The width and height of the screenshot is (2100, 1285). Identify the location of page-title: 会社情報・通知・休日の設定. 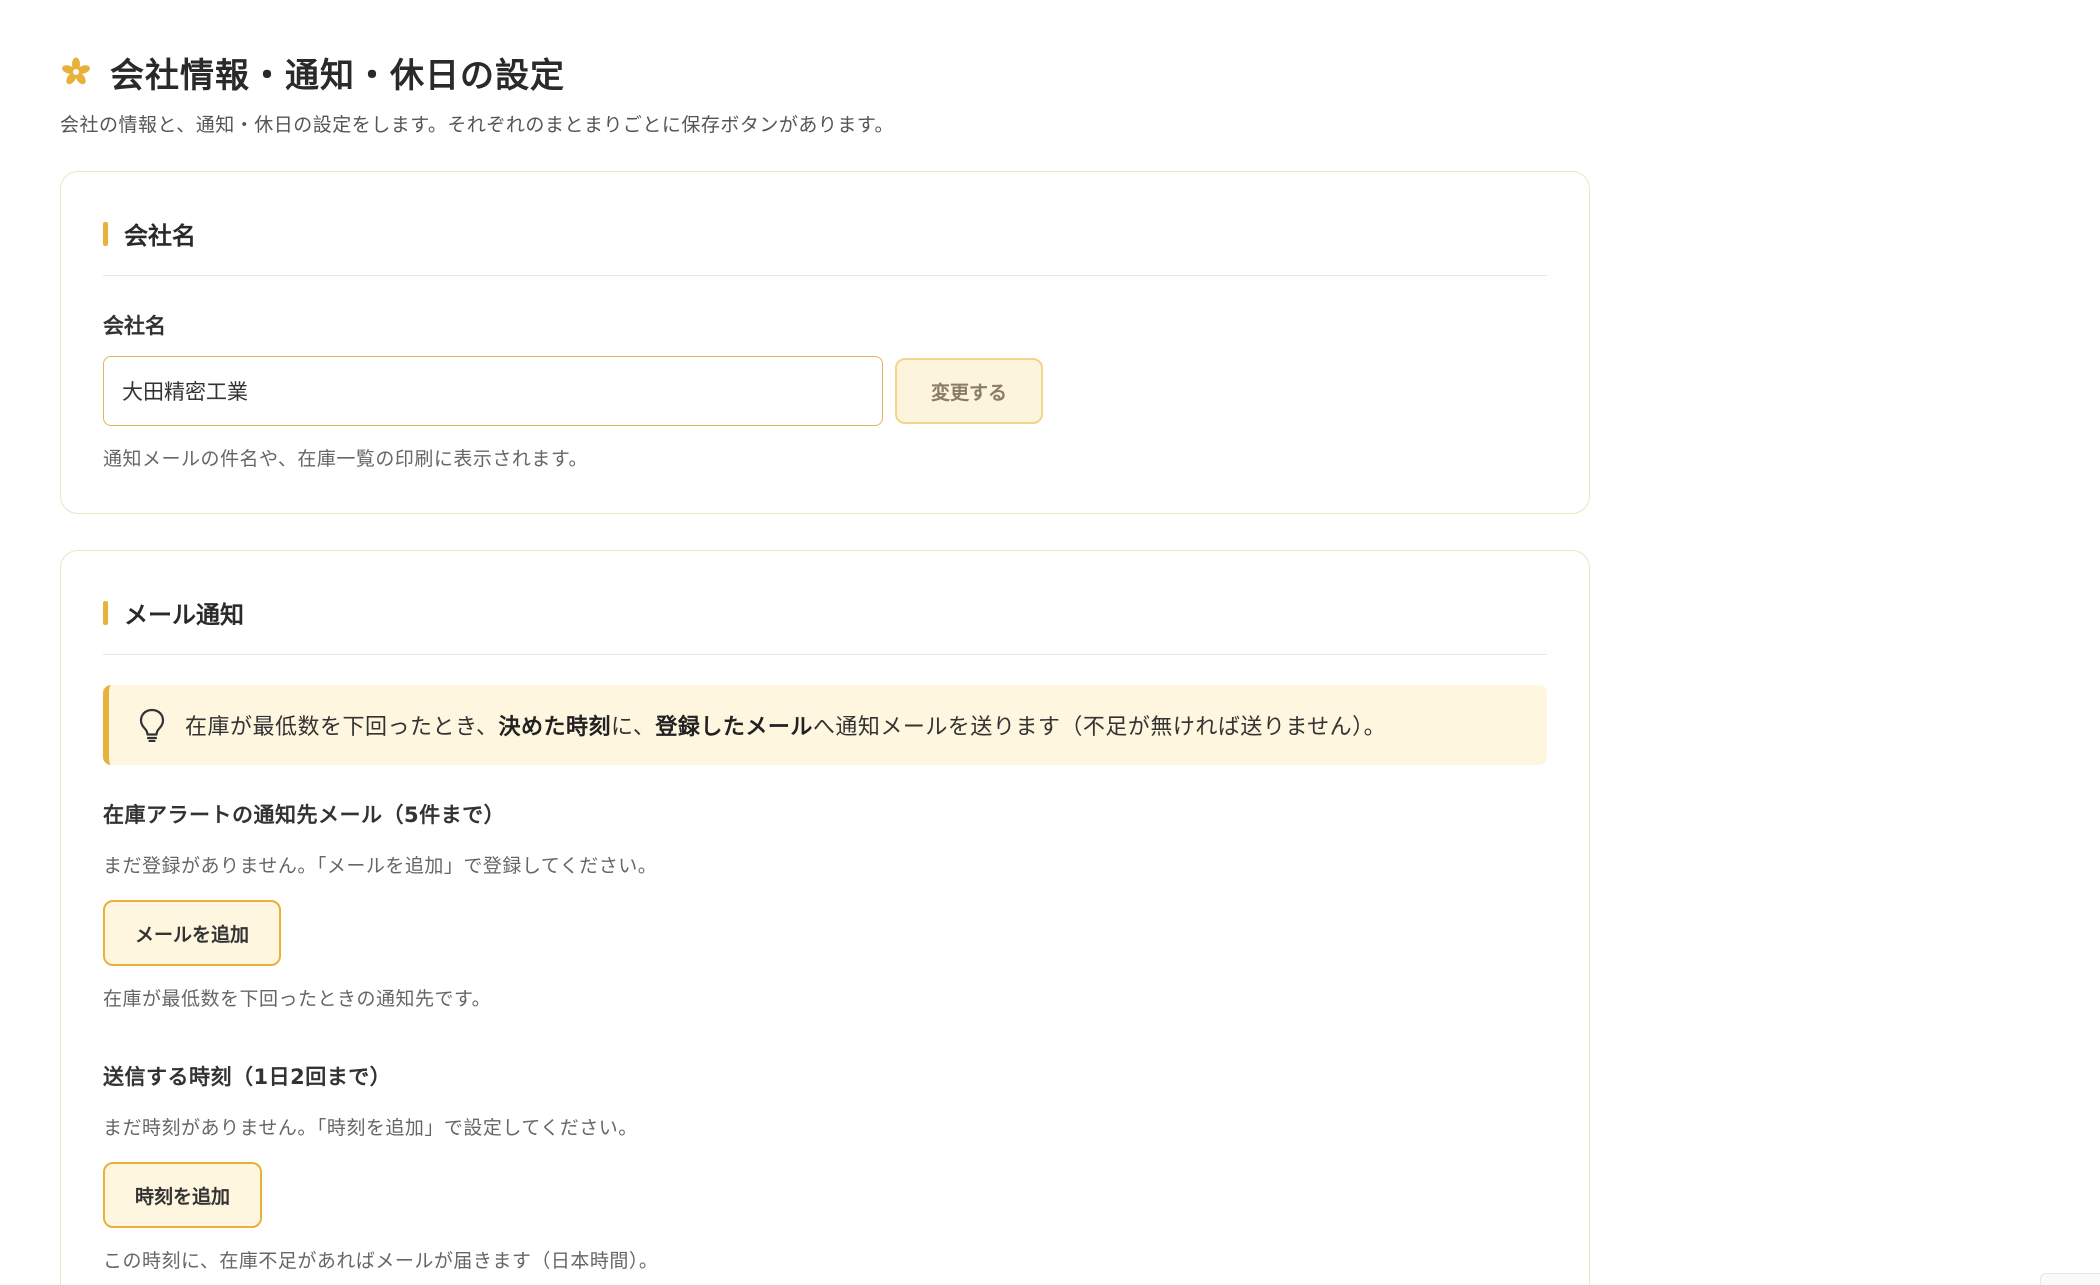
(337, 75).